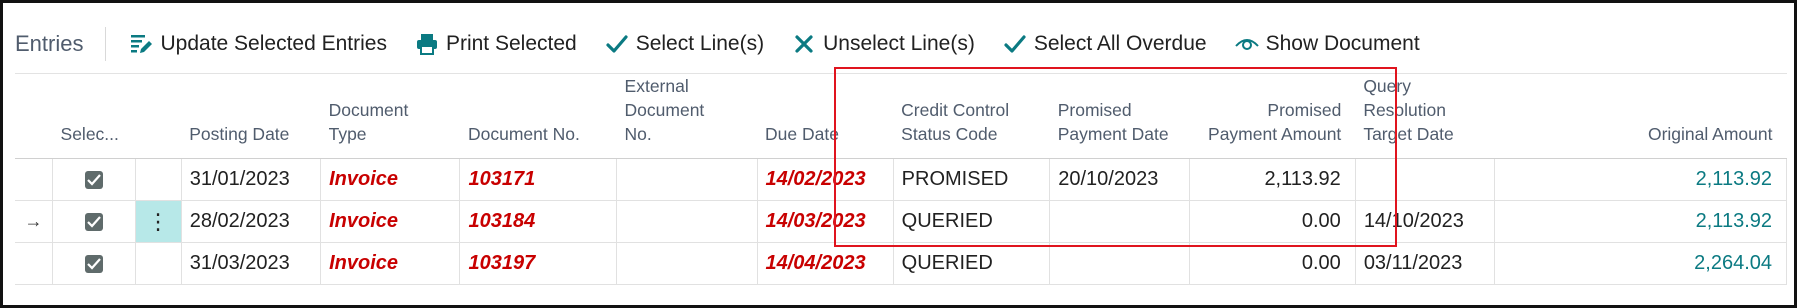 This screenshot has width=1797, height=308. I want to click on update-selected-entries-button: Update Selected Entries, so click(257, 44).